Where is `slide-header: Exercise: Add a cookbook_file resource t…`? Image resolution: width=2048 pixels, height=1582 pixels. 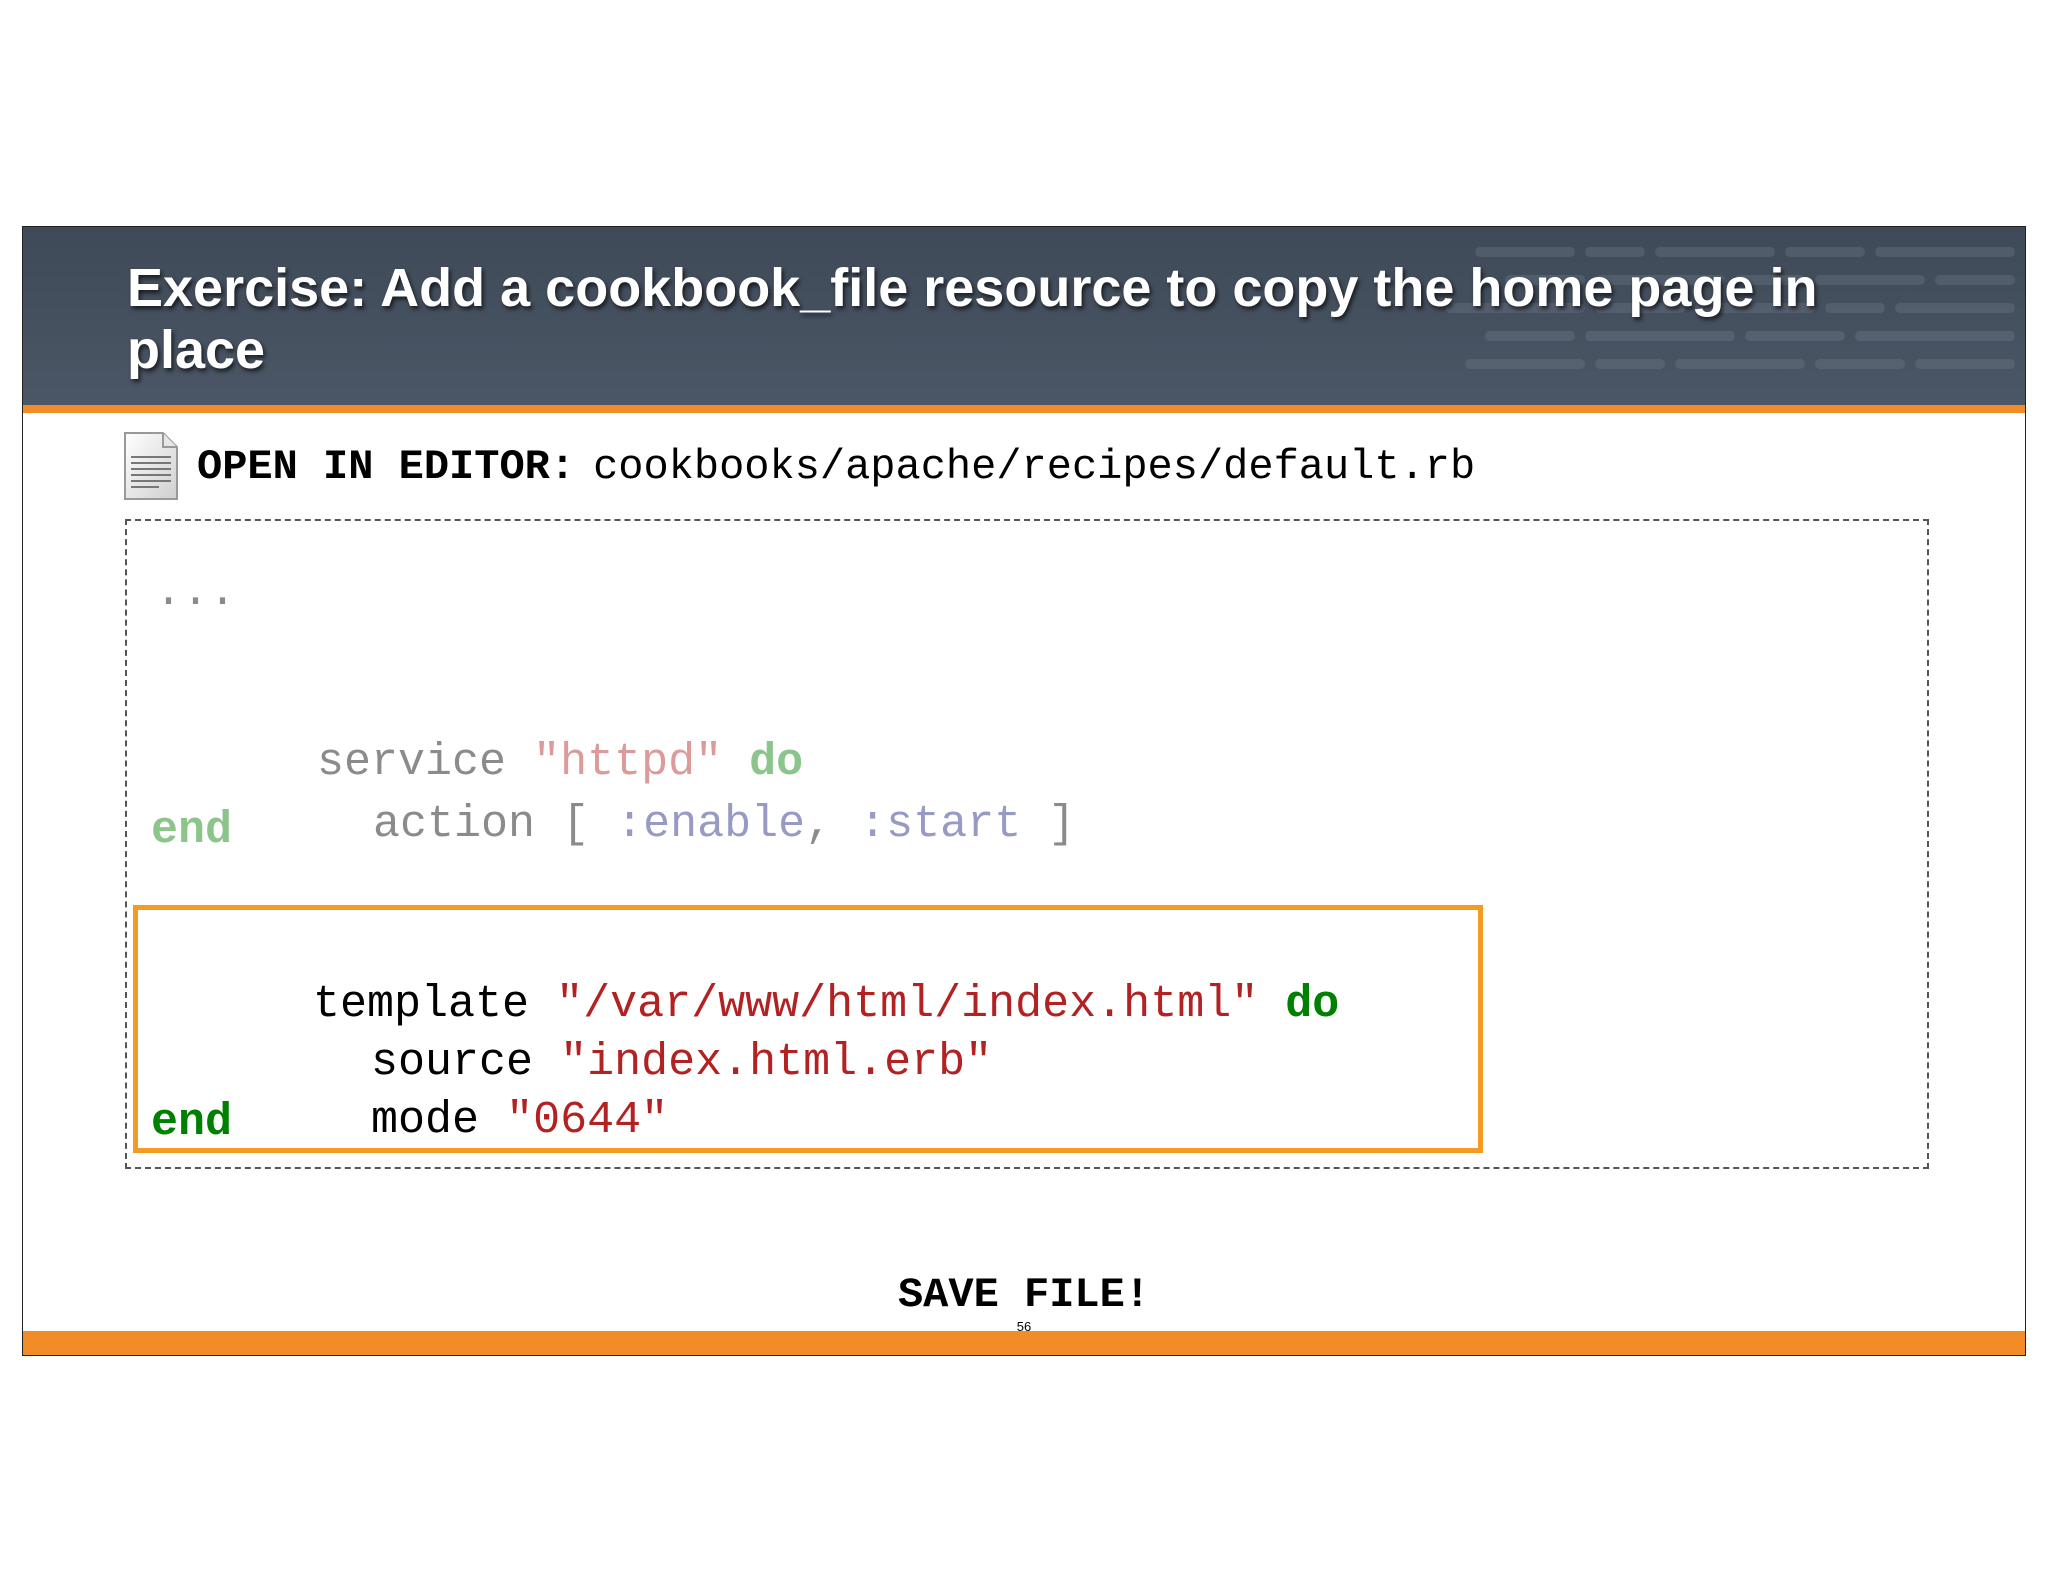 slide-header: Exercise: Add a cookbook_file resource t… is located at coordinates (1024, 316).